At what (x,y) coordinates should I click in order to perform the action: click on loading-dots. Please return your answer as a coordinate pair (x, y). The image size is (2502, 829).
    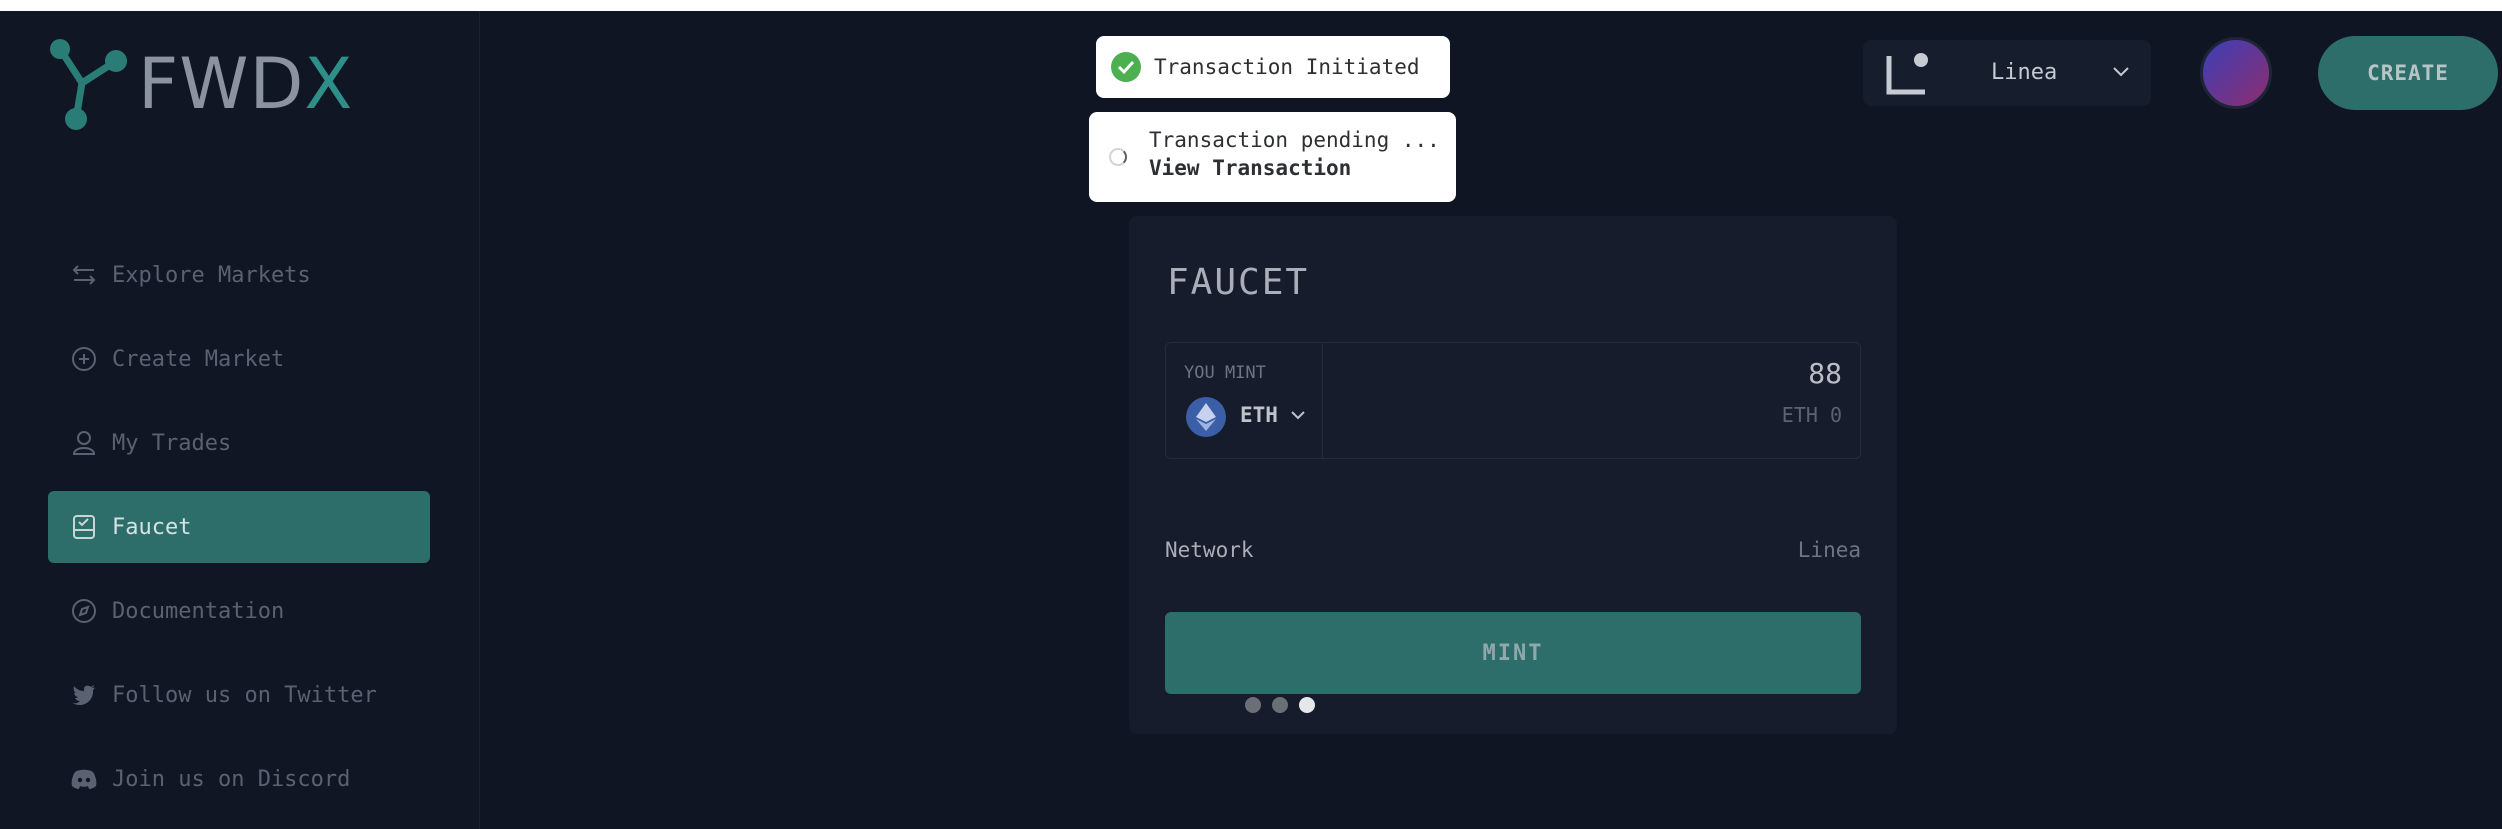
    Looking at the image, I should click on (1285, 705).